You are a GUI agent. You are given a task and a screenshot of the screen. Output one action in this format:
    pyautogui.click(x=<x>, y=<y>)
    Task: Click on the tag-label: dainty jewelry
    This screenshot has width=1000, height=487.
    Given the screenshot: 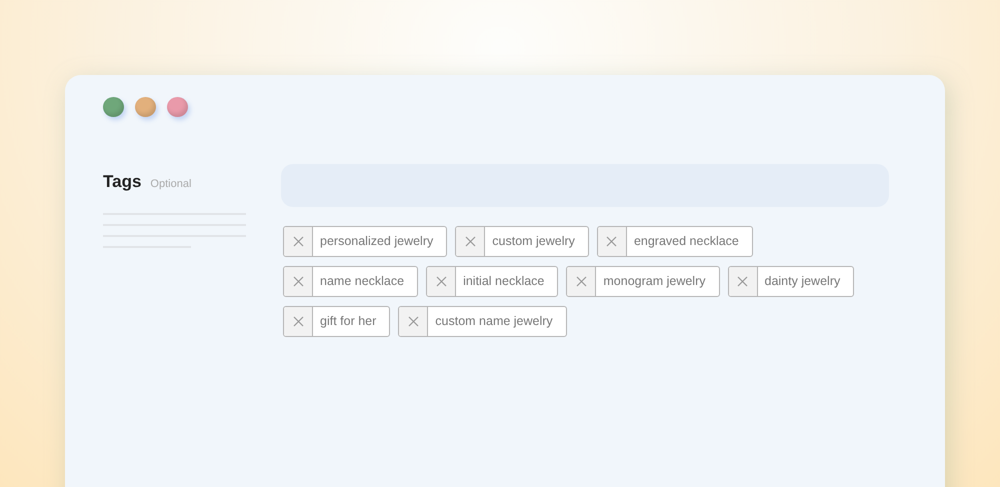 What is the action you would take?
    pyautogui.click(x=803, y=281)
    